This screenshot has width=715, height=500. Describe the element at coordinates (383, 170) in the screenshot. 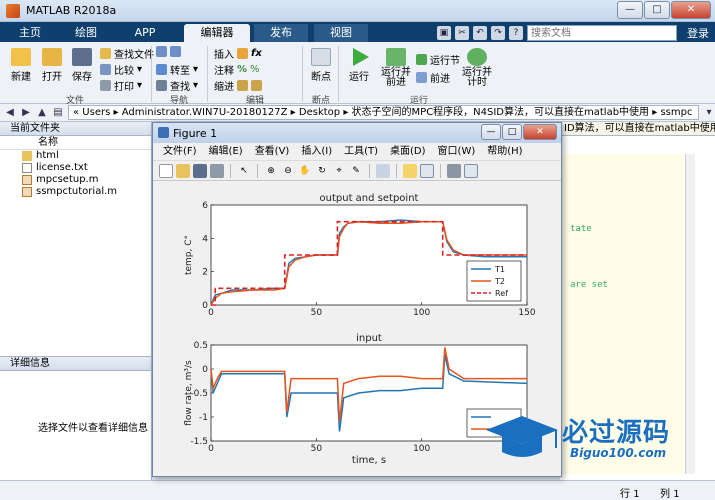

I see `link-plot-icon` at that location.